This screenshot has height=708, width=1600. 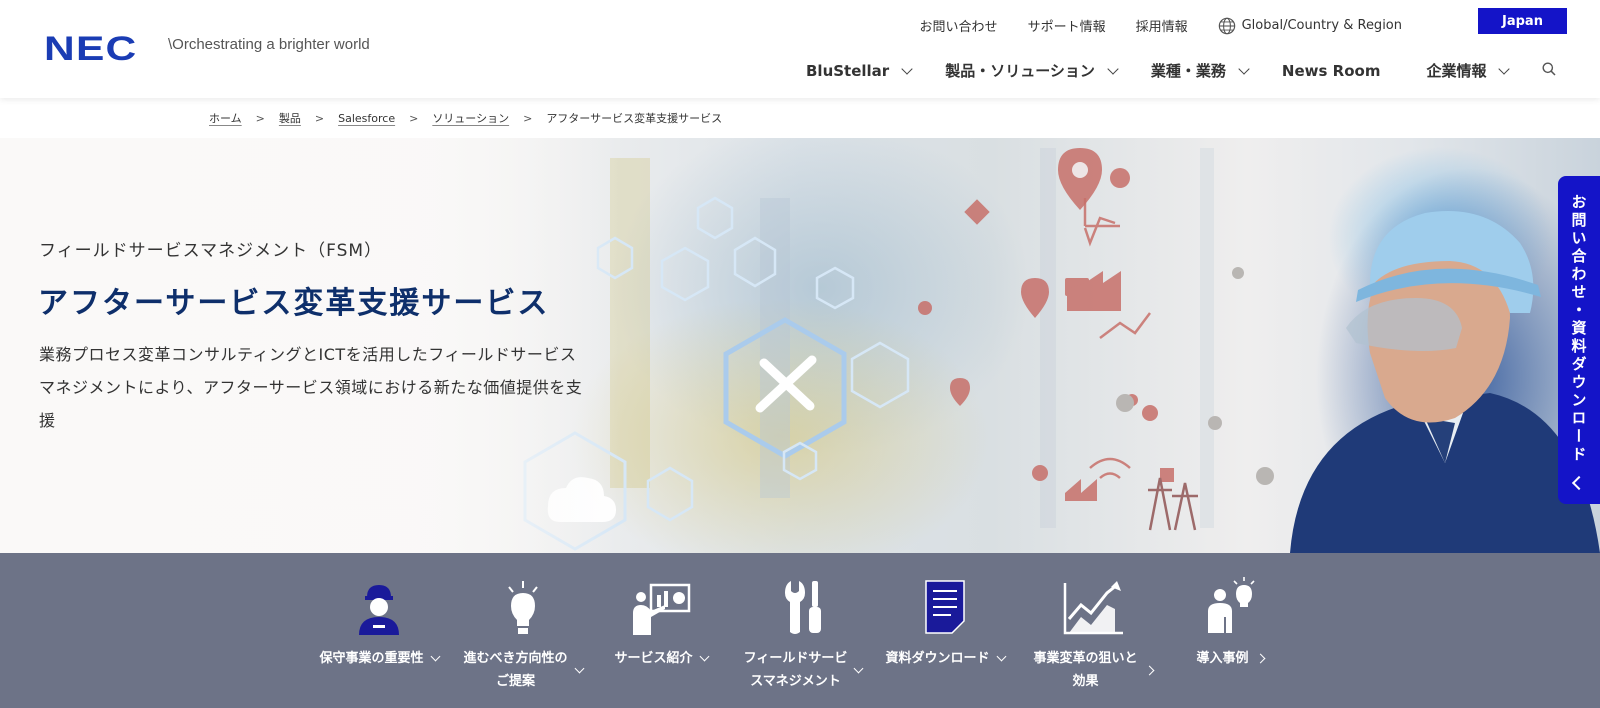 I want to click on global-region-link: Global/Country & Region, so click(x=1310, y=26).